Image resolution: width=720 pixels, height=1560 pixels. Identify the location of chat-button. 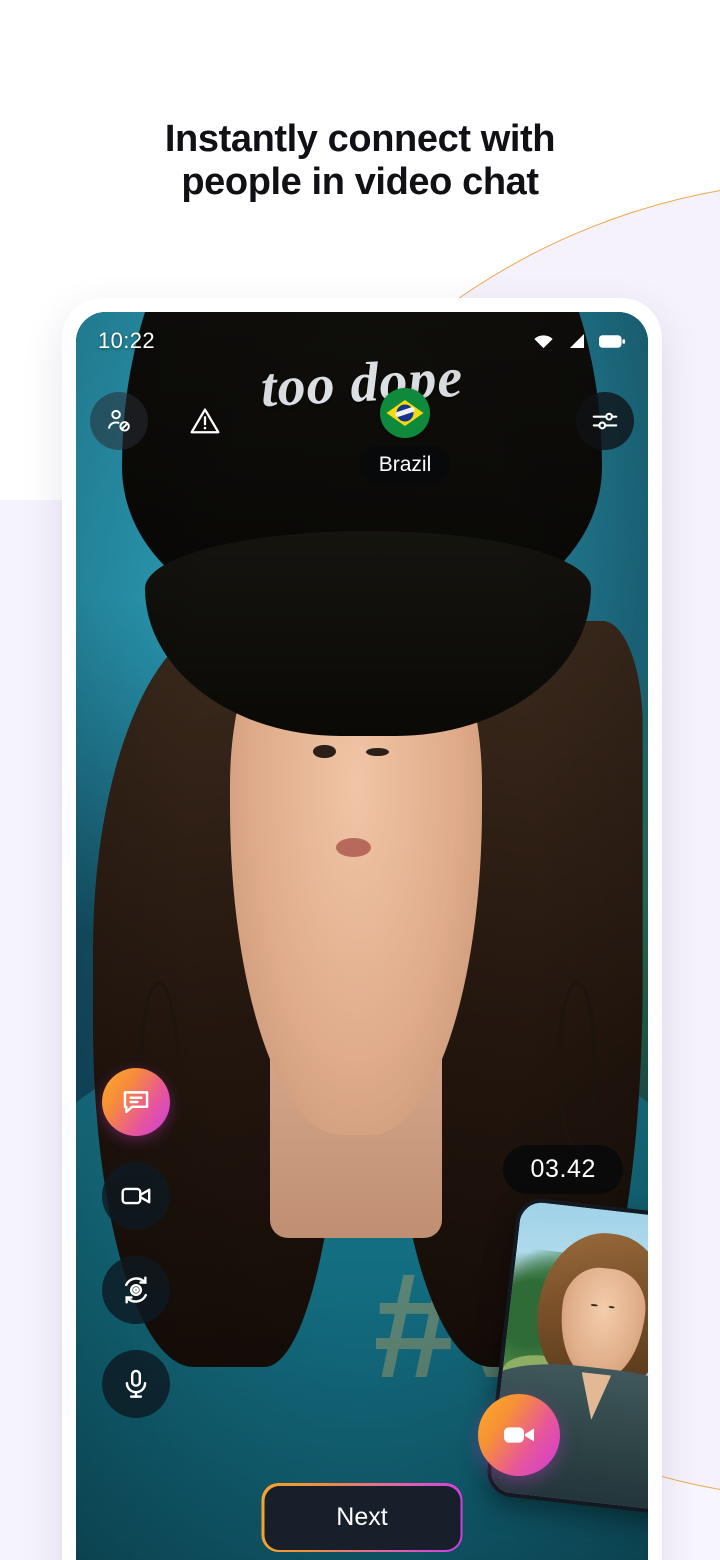
(136, 1102).